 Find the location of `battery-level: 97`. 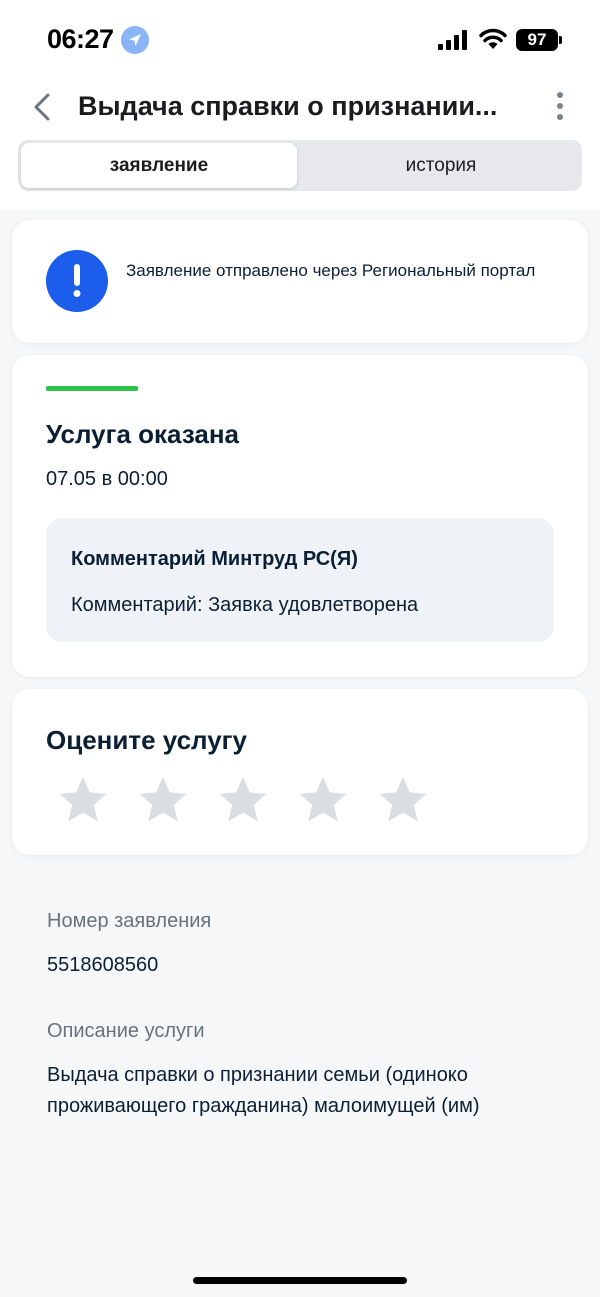

battery-level: 97 is located at coordinates (537, 39).